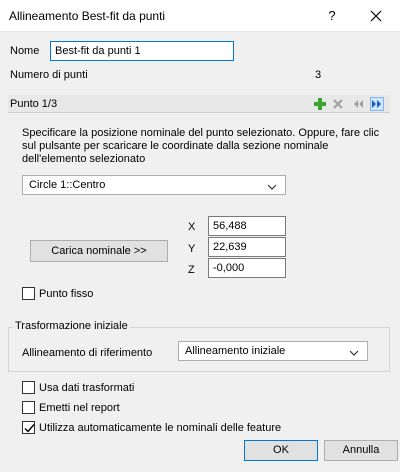 This screenshot has width=400, height=472. I want to click on reference-alignment-value: Allineamento iniziale, so click(235, 351).